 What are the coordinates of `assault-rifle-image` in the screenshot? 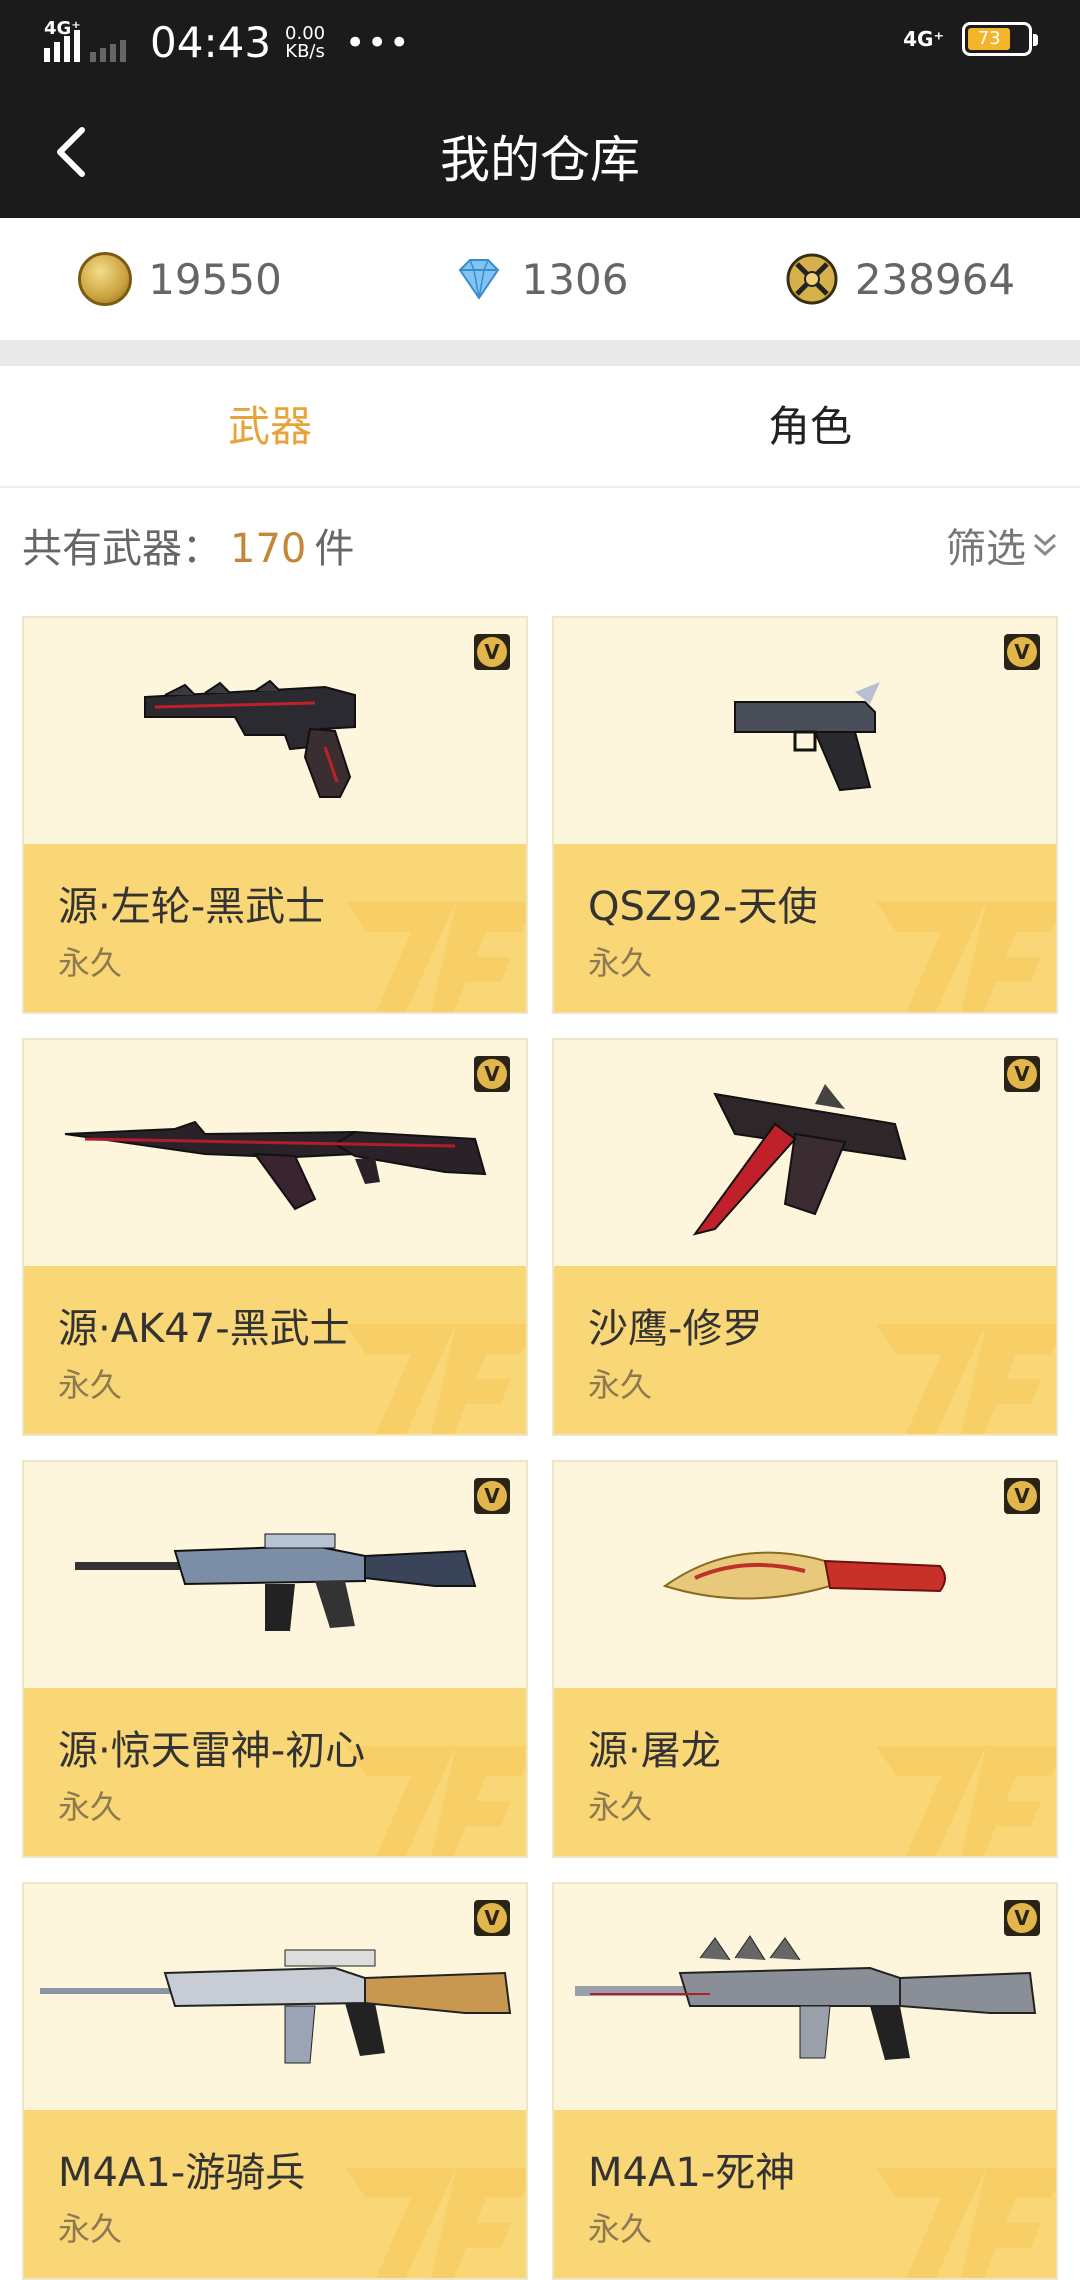 It's located at (276, 1582).